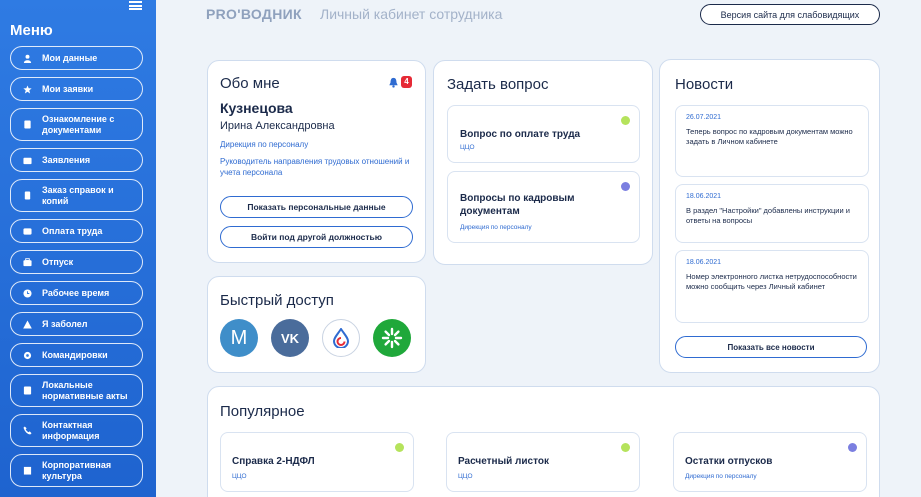 The width and height of the screenshot is (921, 497). What do you see at coordinates (58, 261) in the screenshot?
I see `sidebar-item-label: Отпуск` at bounding box center [58, 261].